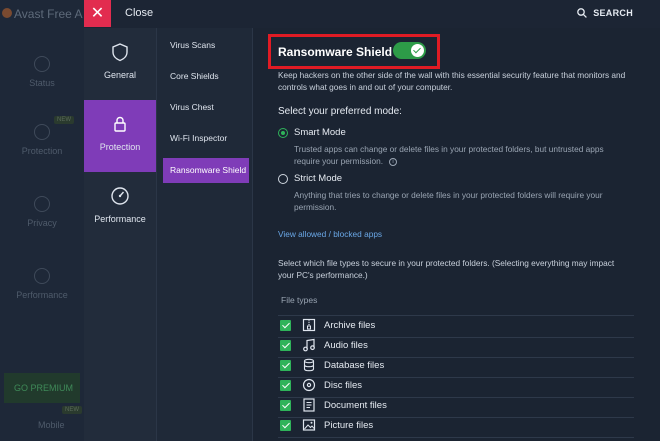 The image size is (660, 441). Describe the element at coordinates (417, 50) in the screenshot. I see `toggle-check-icon` at that location.